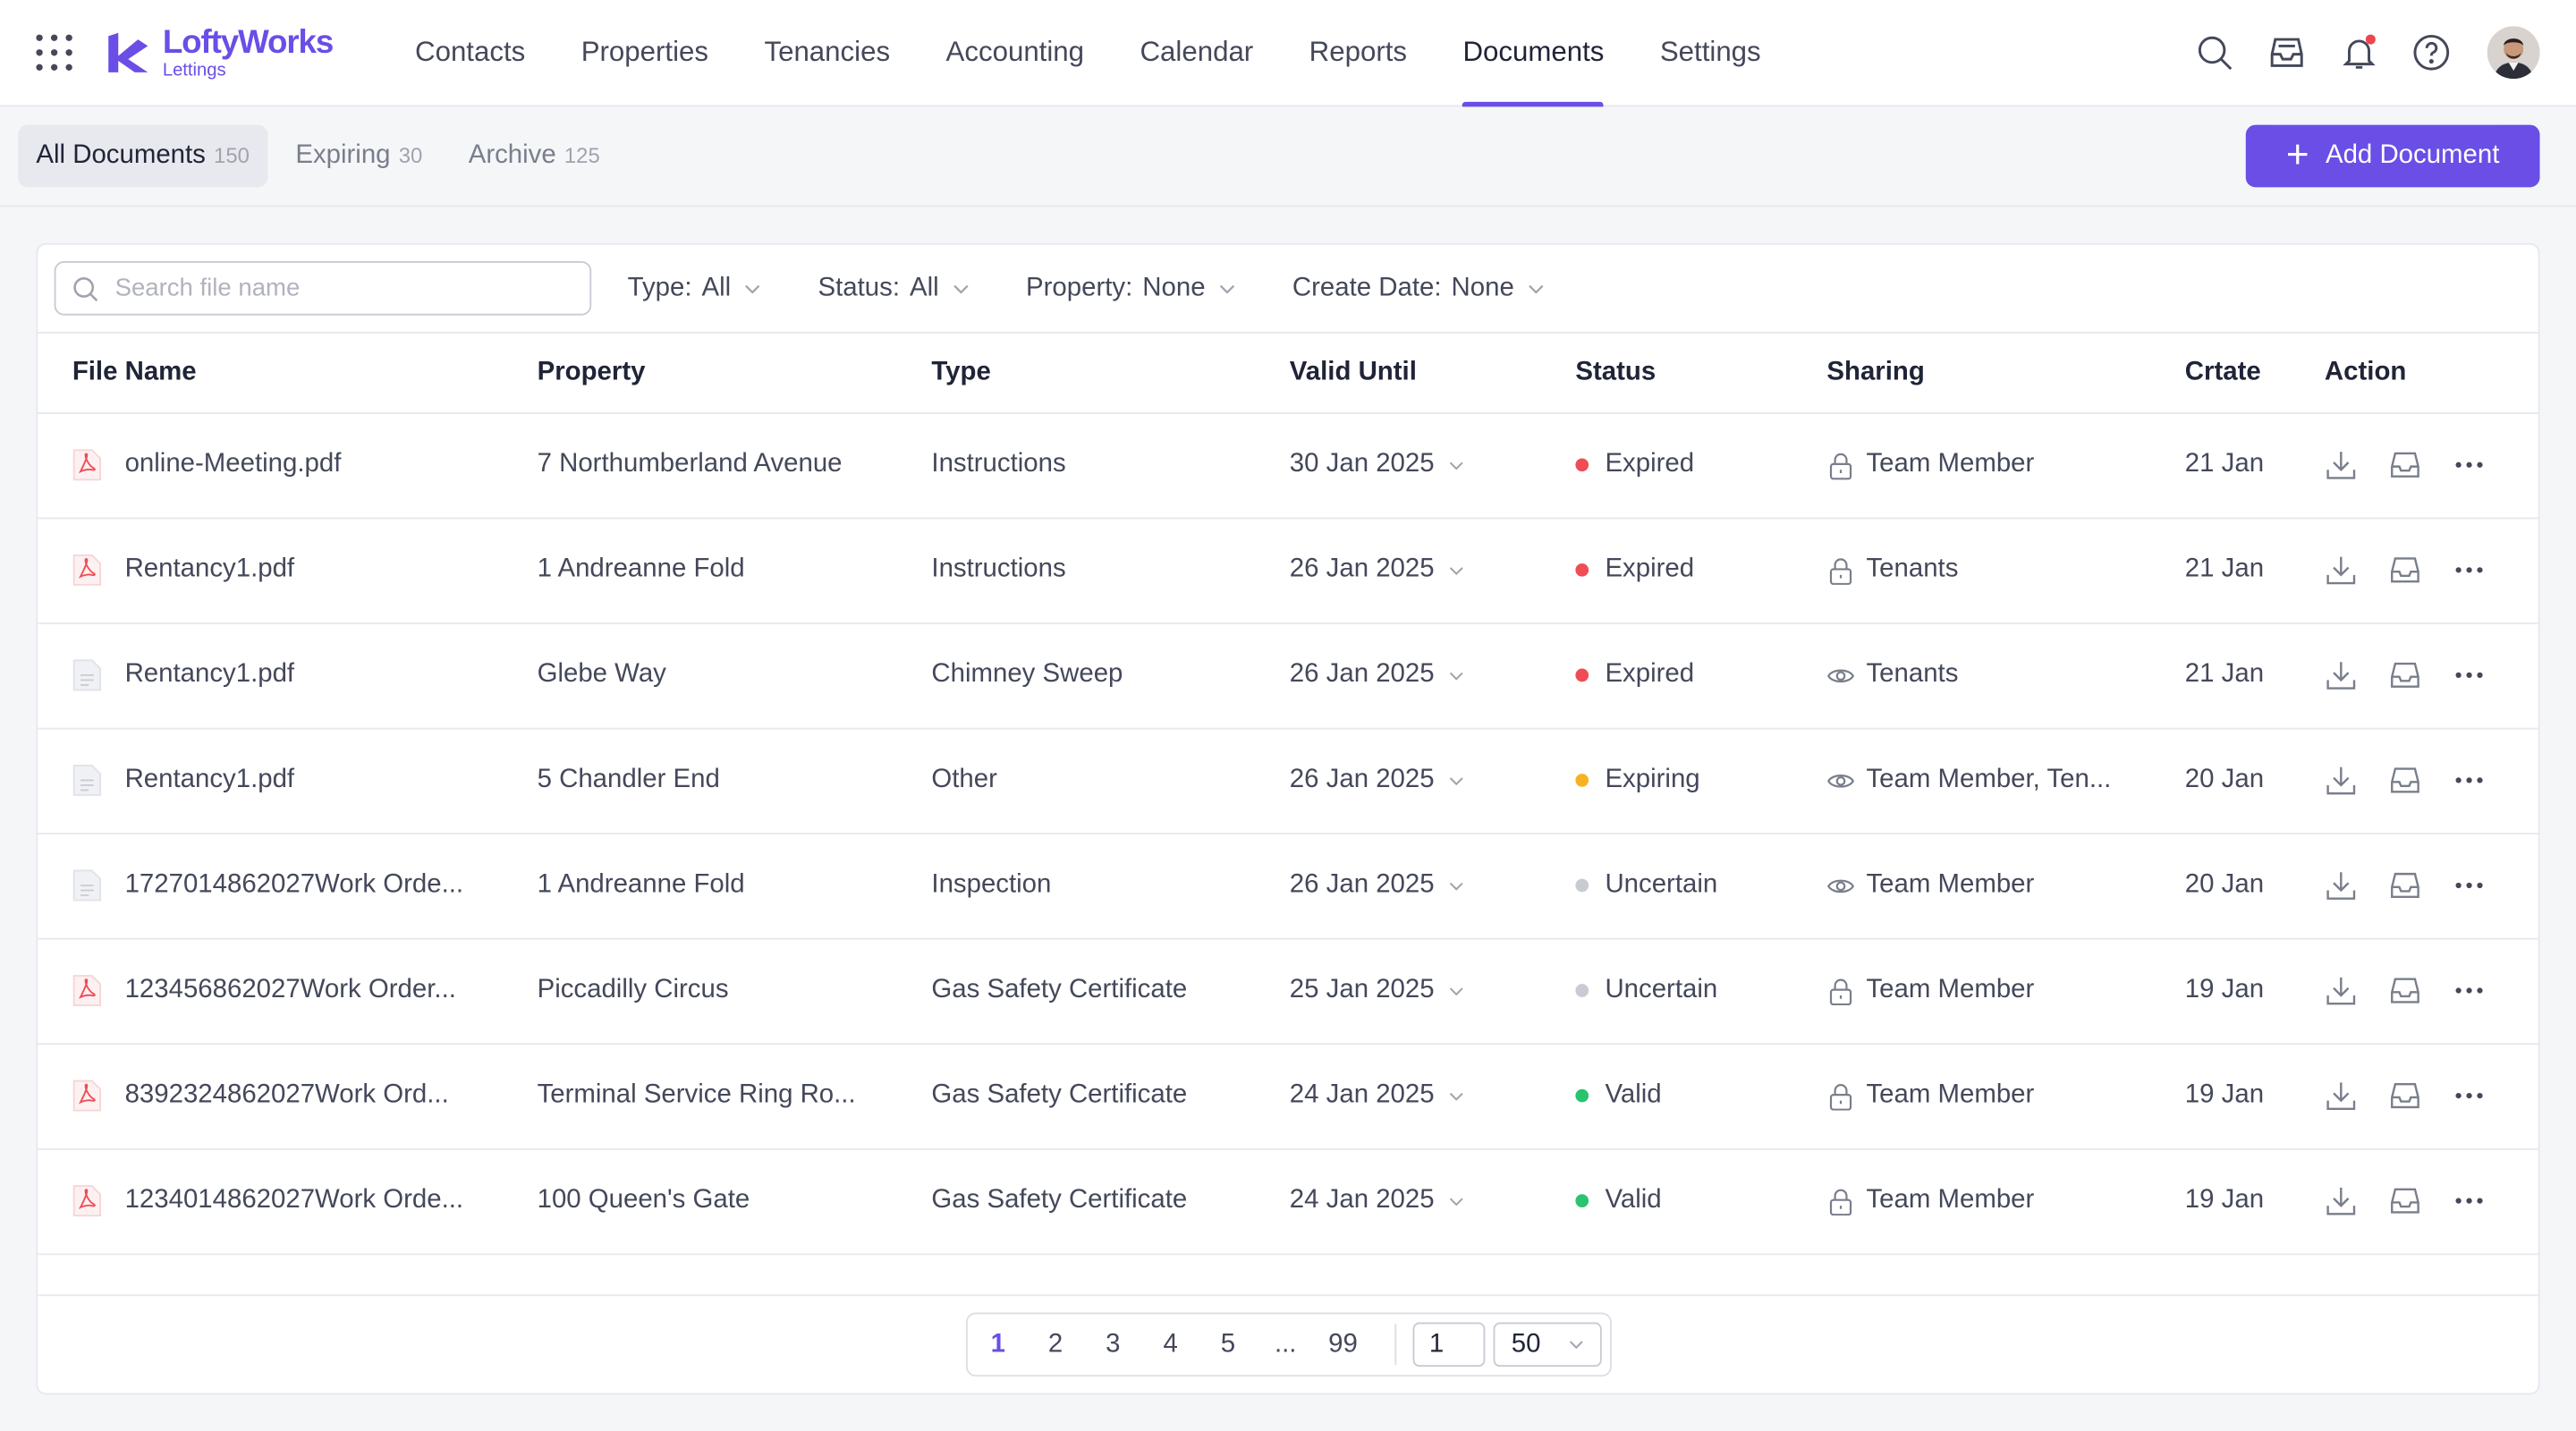  I want to click on page-1: 1, so click(998, 1345).